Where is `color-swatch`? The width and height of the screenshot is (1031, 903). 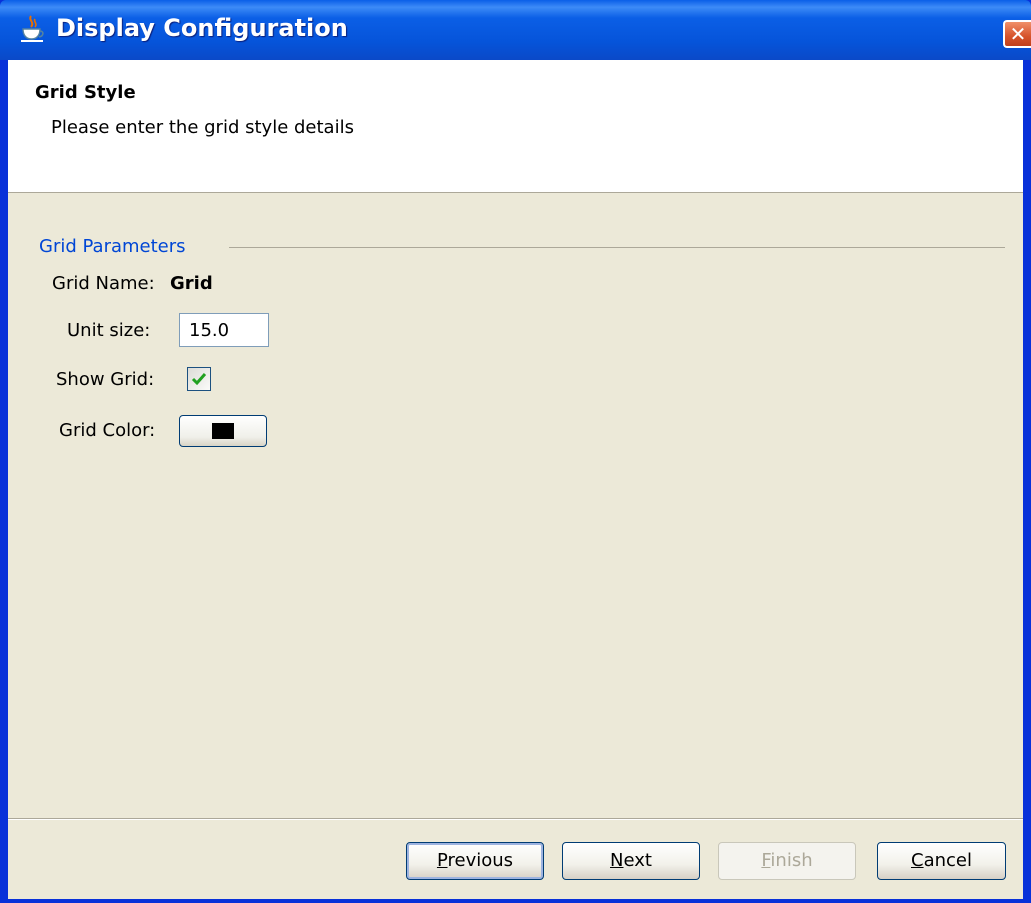 color-swatch is located at coordinates (223, 431).